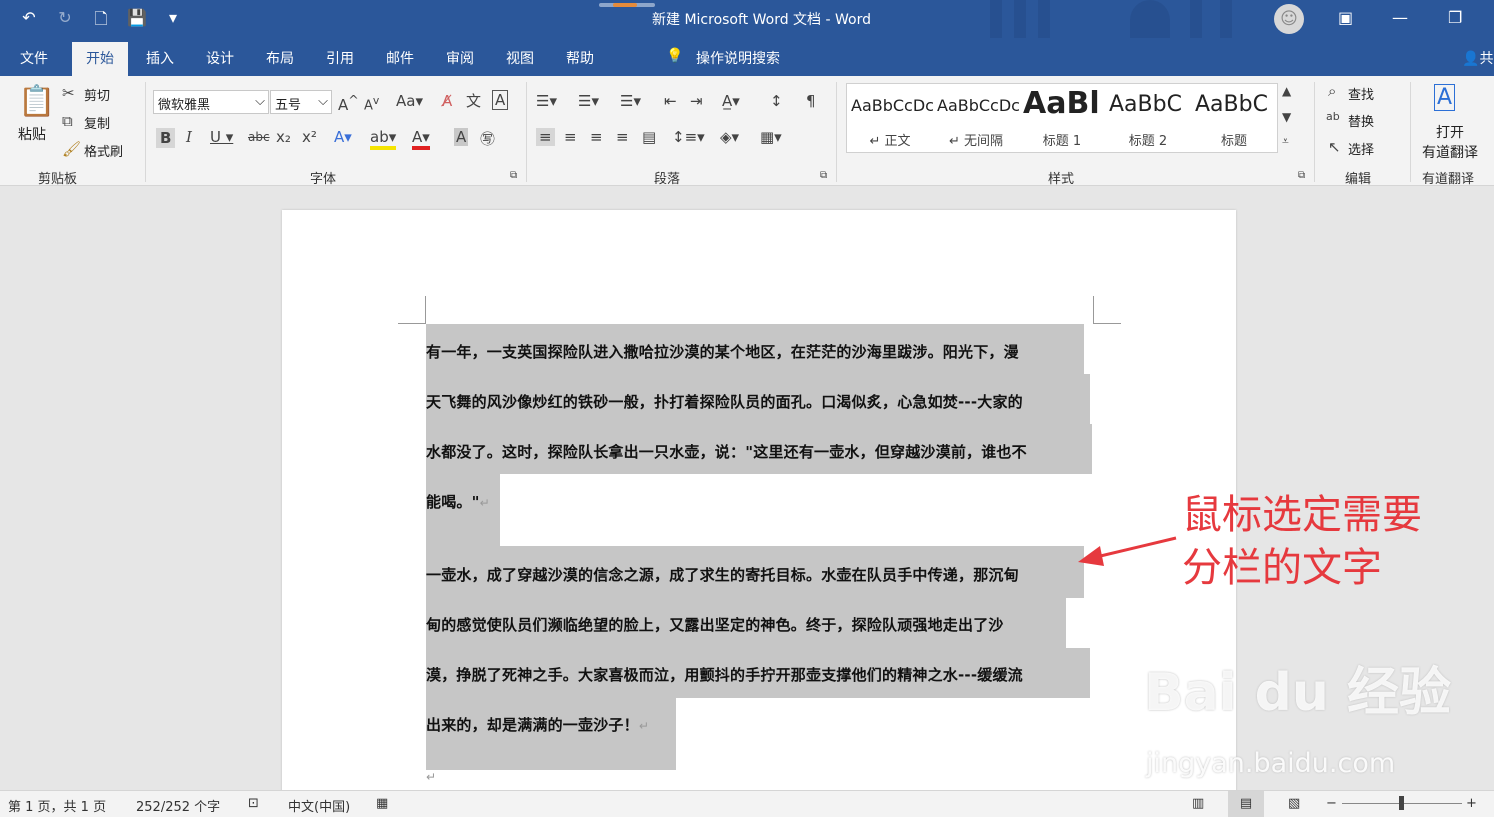 The image size is (1494, 817). I want to click on undo-icon: ↶, so click(29, 21).